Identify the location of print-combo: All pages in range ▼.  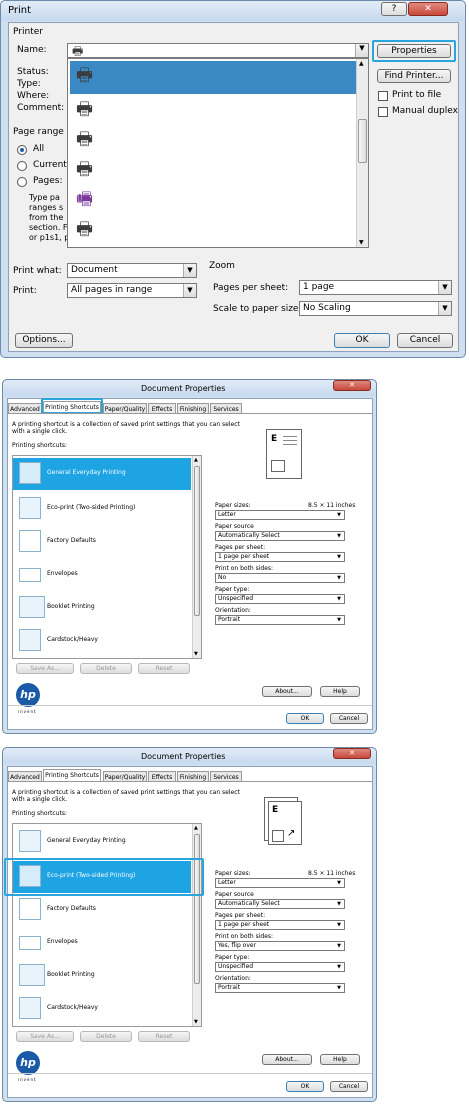
(132, 290).